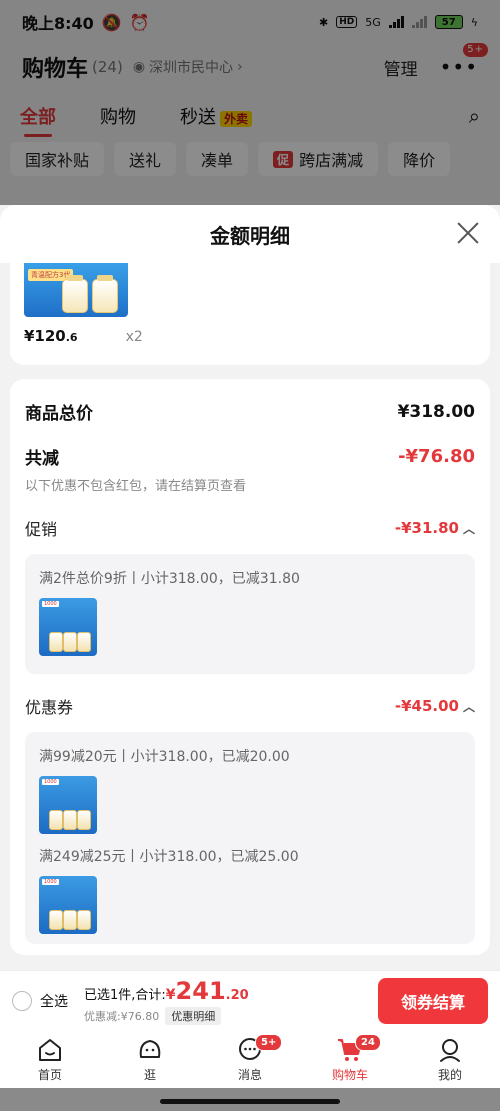 The width and height of the screenshot is (500, 1111). I want to click on discount-row: 共减 -¥76.80, so click(250, 456).